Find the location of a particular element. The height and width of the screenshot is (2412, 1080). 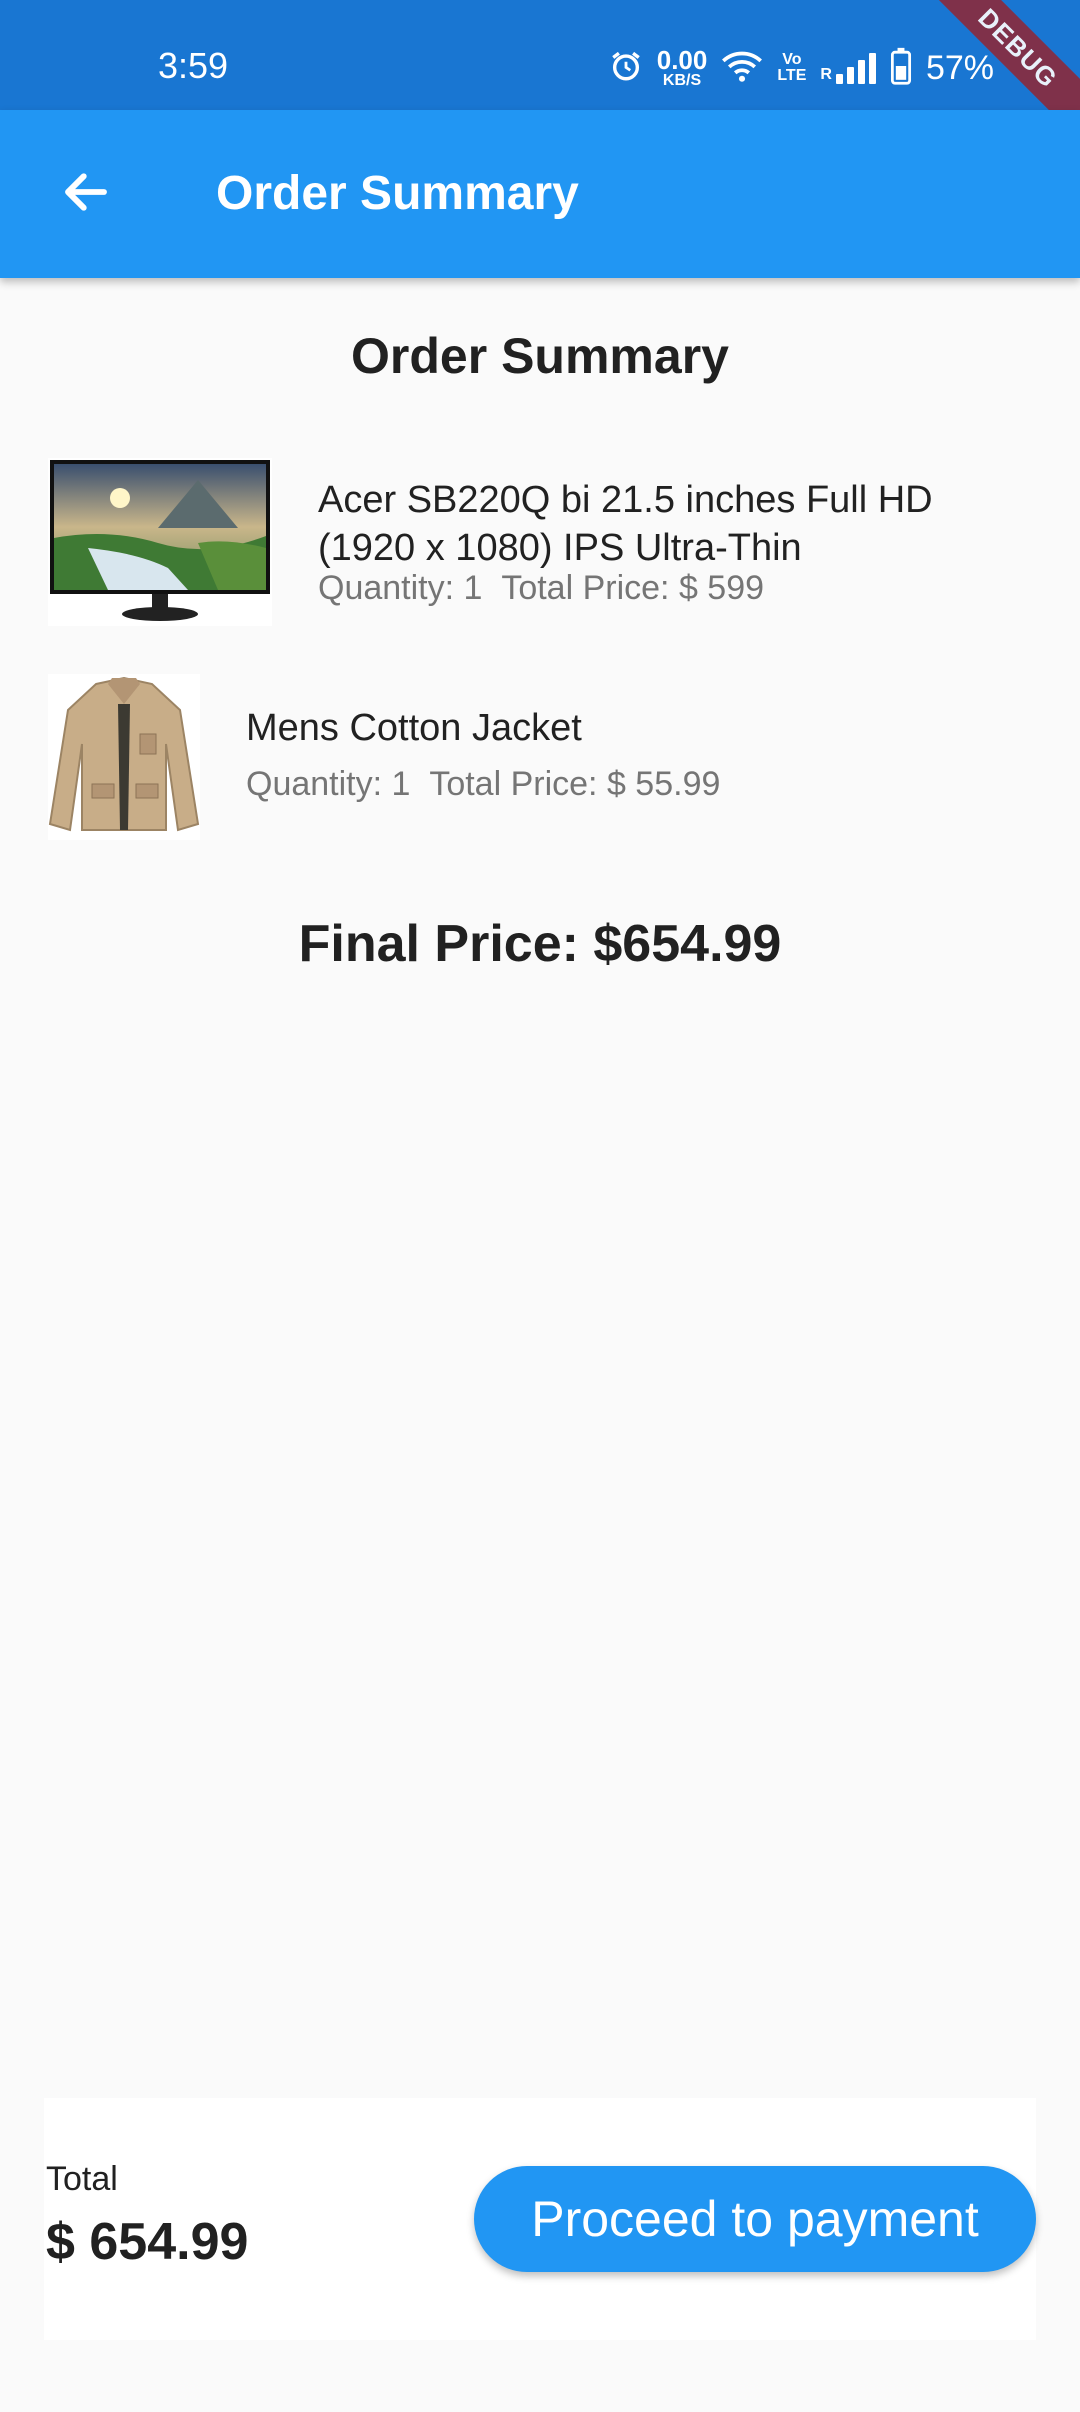

item-name-line2: (1920 x 1080) IPS Ultra-Thin is located at coordinates (560, 548).